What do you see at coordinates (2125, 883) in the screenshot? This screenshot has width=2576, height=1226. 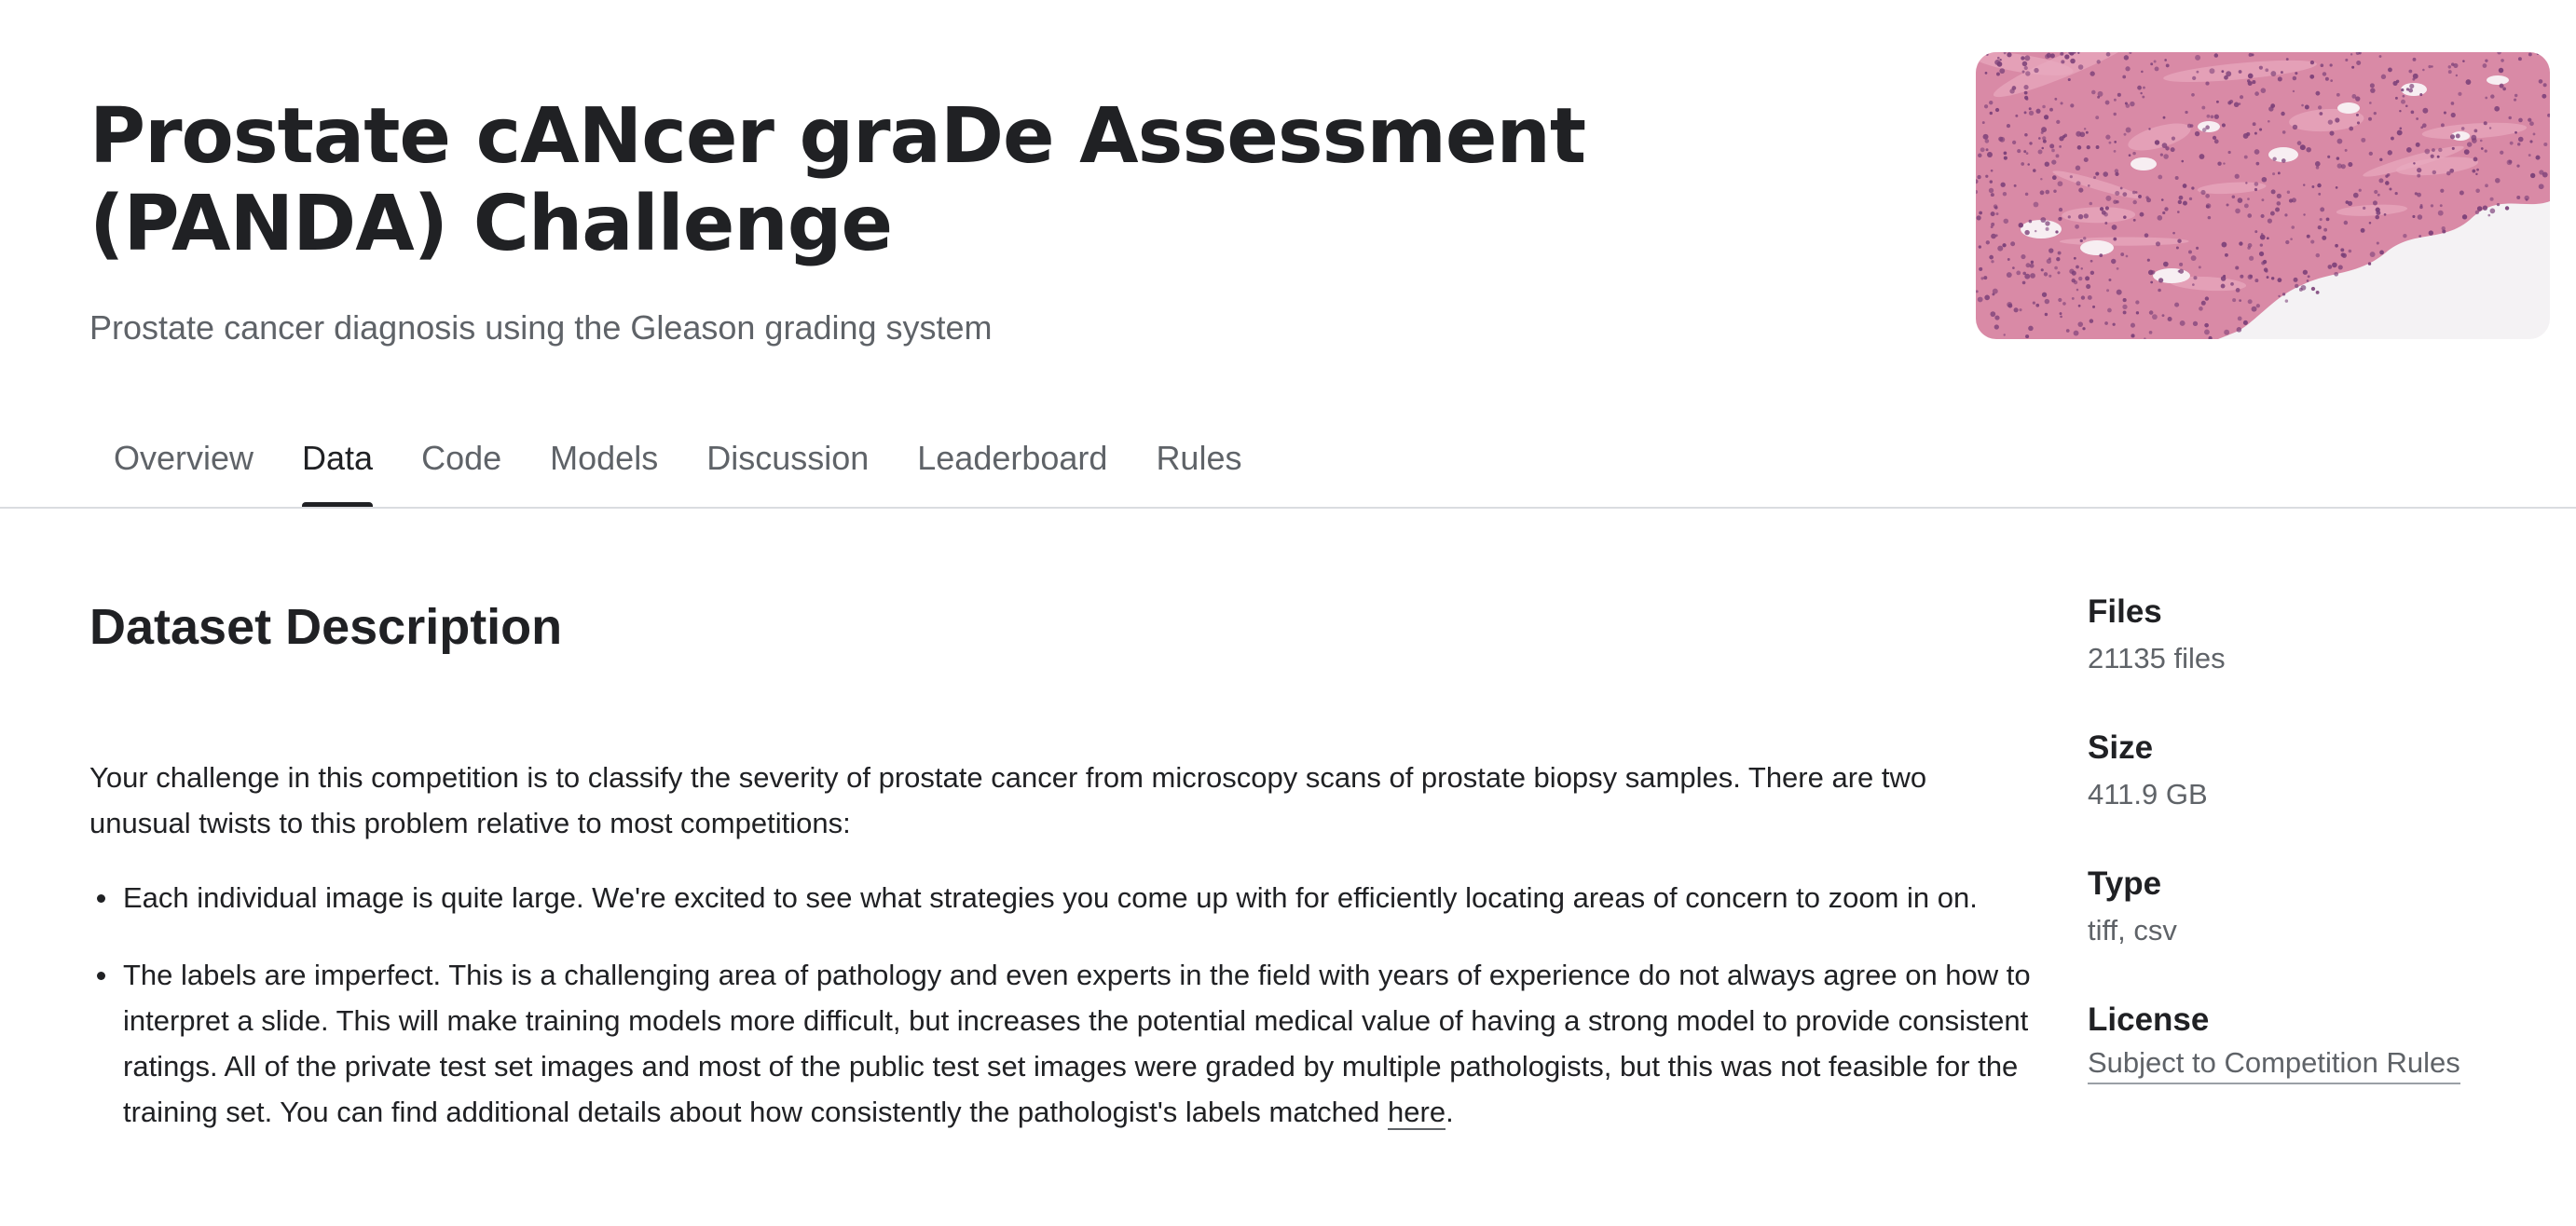 I see `type-label: Type` at bounding box center [2125, 883].